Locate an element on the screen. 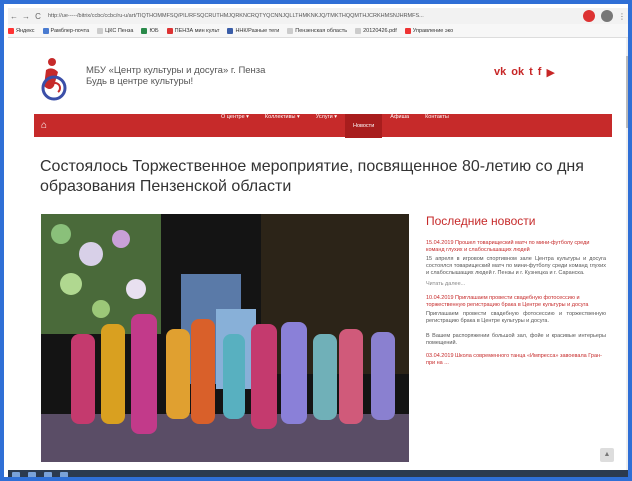 This screenshot has width=632, height=481. site-logo is located at coordinates (55, 79).